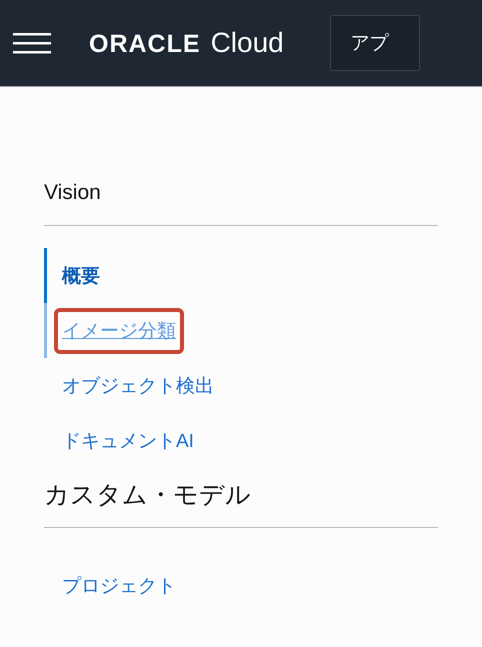 This screenshot has width=482, height=647. What do you see at coordinates (375, 43) in the screenshot?
I see `header-button: アプ` at bounding box center [375, 43].